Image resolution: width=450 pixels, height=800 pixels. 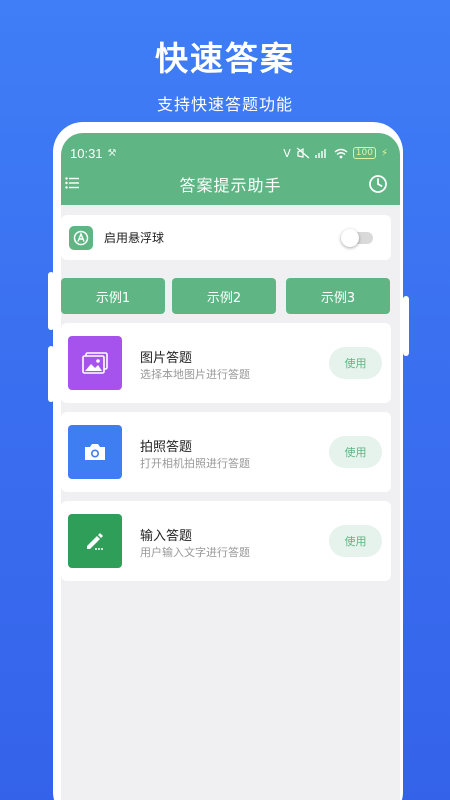 What do you see at coordinates (195, 463) in the screenshot?
I see `feature-description: 打开相机拍照进行答题` at bounding box center [195, 463].